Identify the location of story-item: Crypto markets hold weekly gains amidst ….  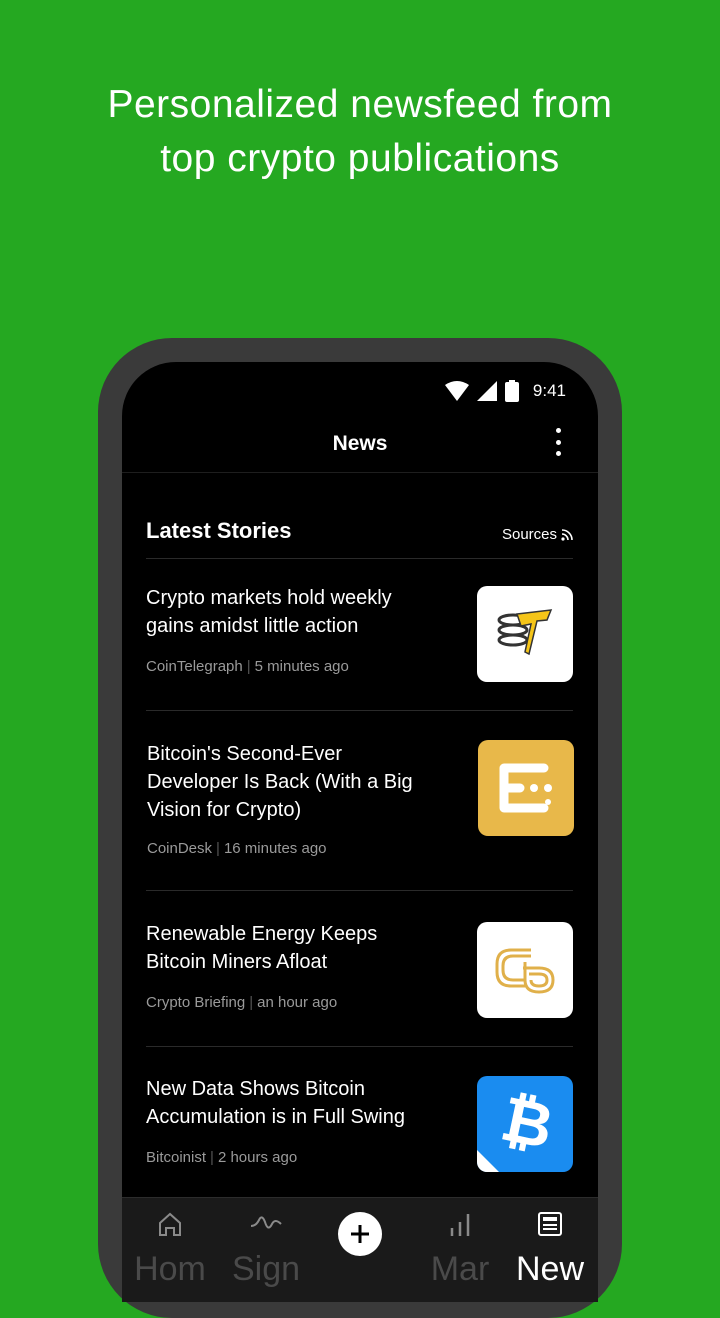
(359, 647).